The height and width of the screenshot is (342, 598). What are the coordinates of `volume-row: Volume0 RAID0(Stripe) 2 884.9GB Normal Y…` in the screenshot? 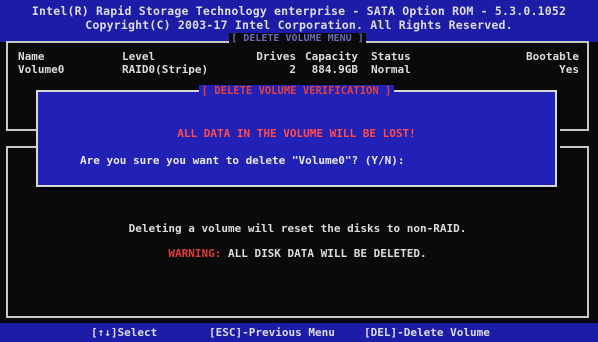 It's located at (297, 69).